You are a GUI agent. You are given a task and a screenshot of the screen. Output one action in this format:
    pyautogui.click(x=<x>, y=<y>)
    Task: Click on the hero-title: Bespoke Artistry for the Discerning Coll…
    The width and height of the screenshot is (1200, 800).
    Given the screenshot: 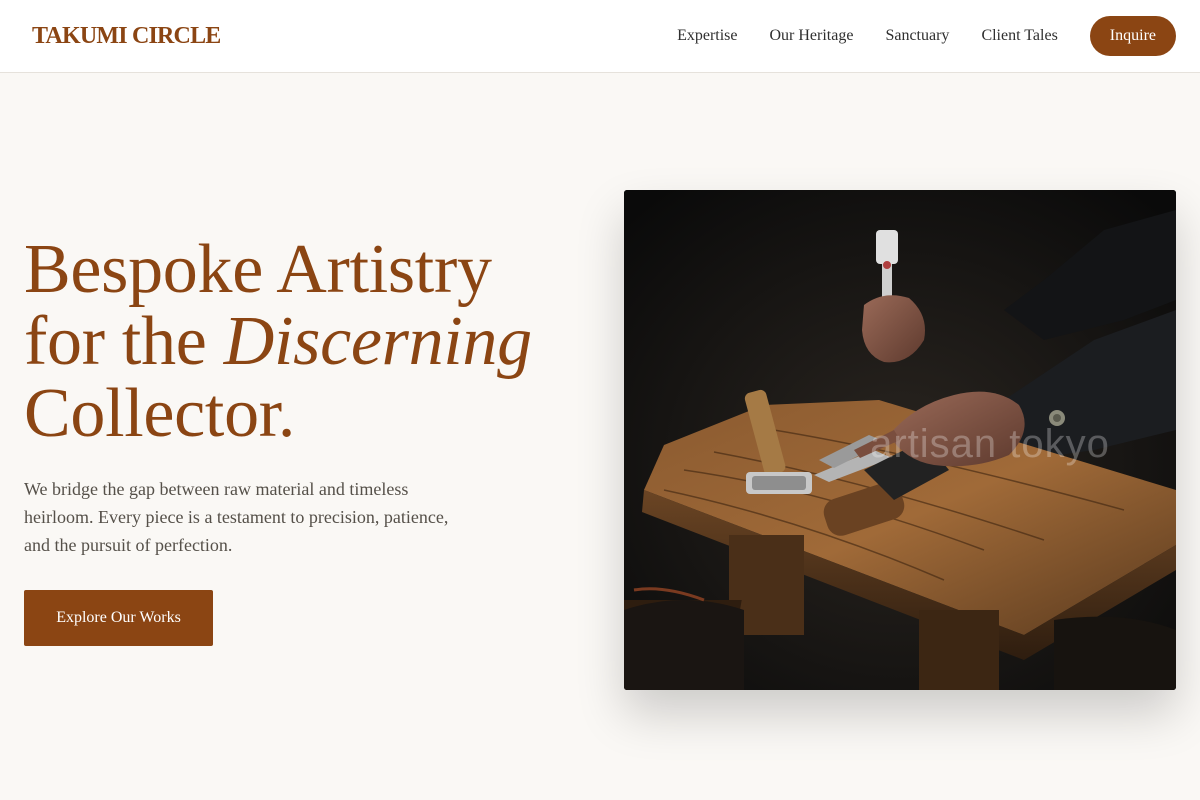 What is the action you would take?
    pyautogui.click(x=314, y=342)
    